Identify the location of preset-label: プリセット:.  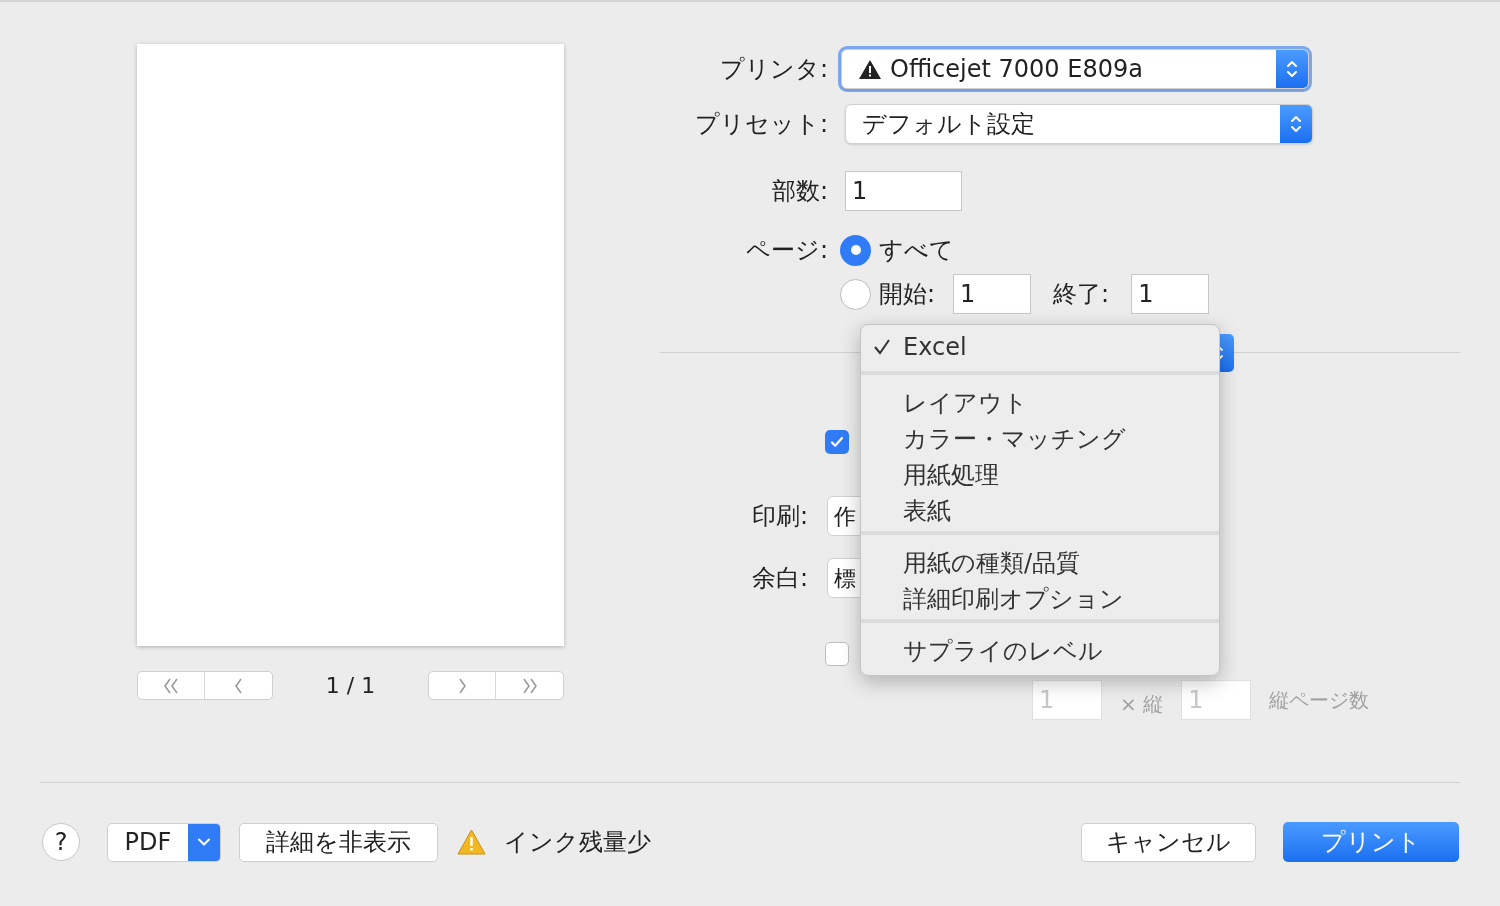
(760, 124).